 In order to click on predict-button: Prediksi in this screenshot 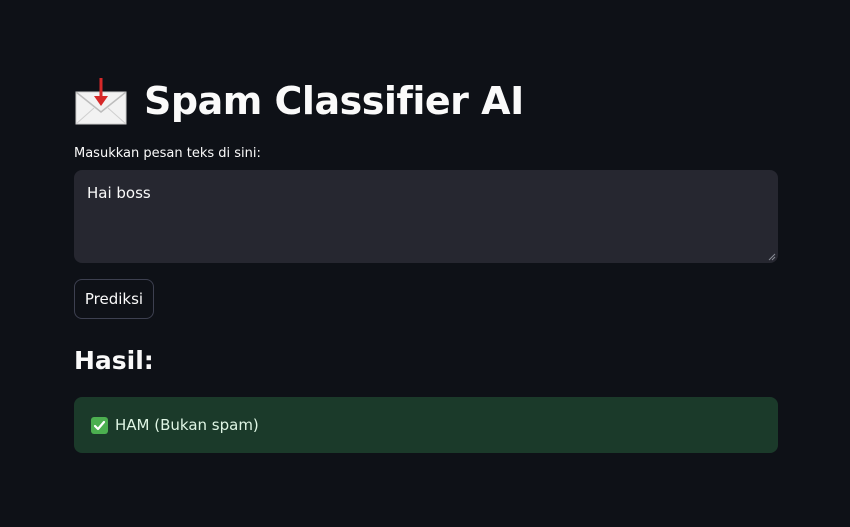, I will do `click(114, 299)`.